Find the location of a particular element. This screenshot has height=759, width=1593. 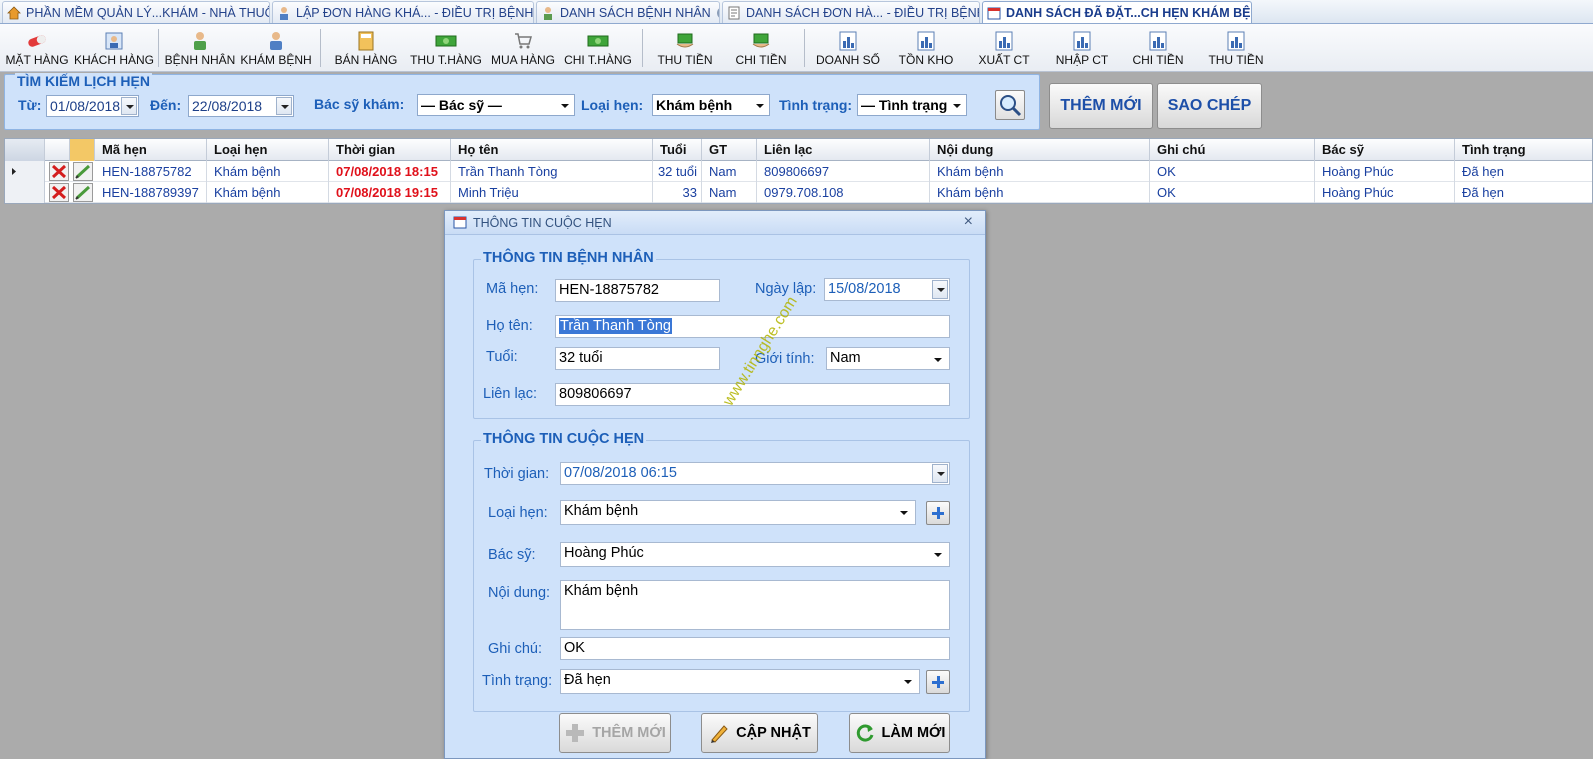

delete-icon is located at coordinates (59, 194).